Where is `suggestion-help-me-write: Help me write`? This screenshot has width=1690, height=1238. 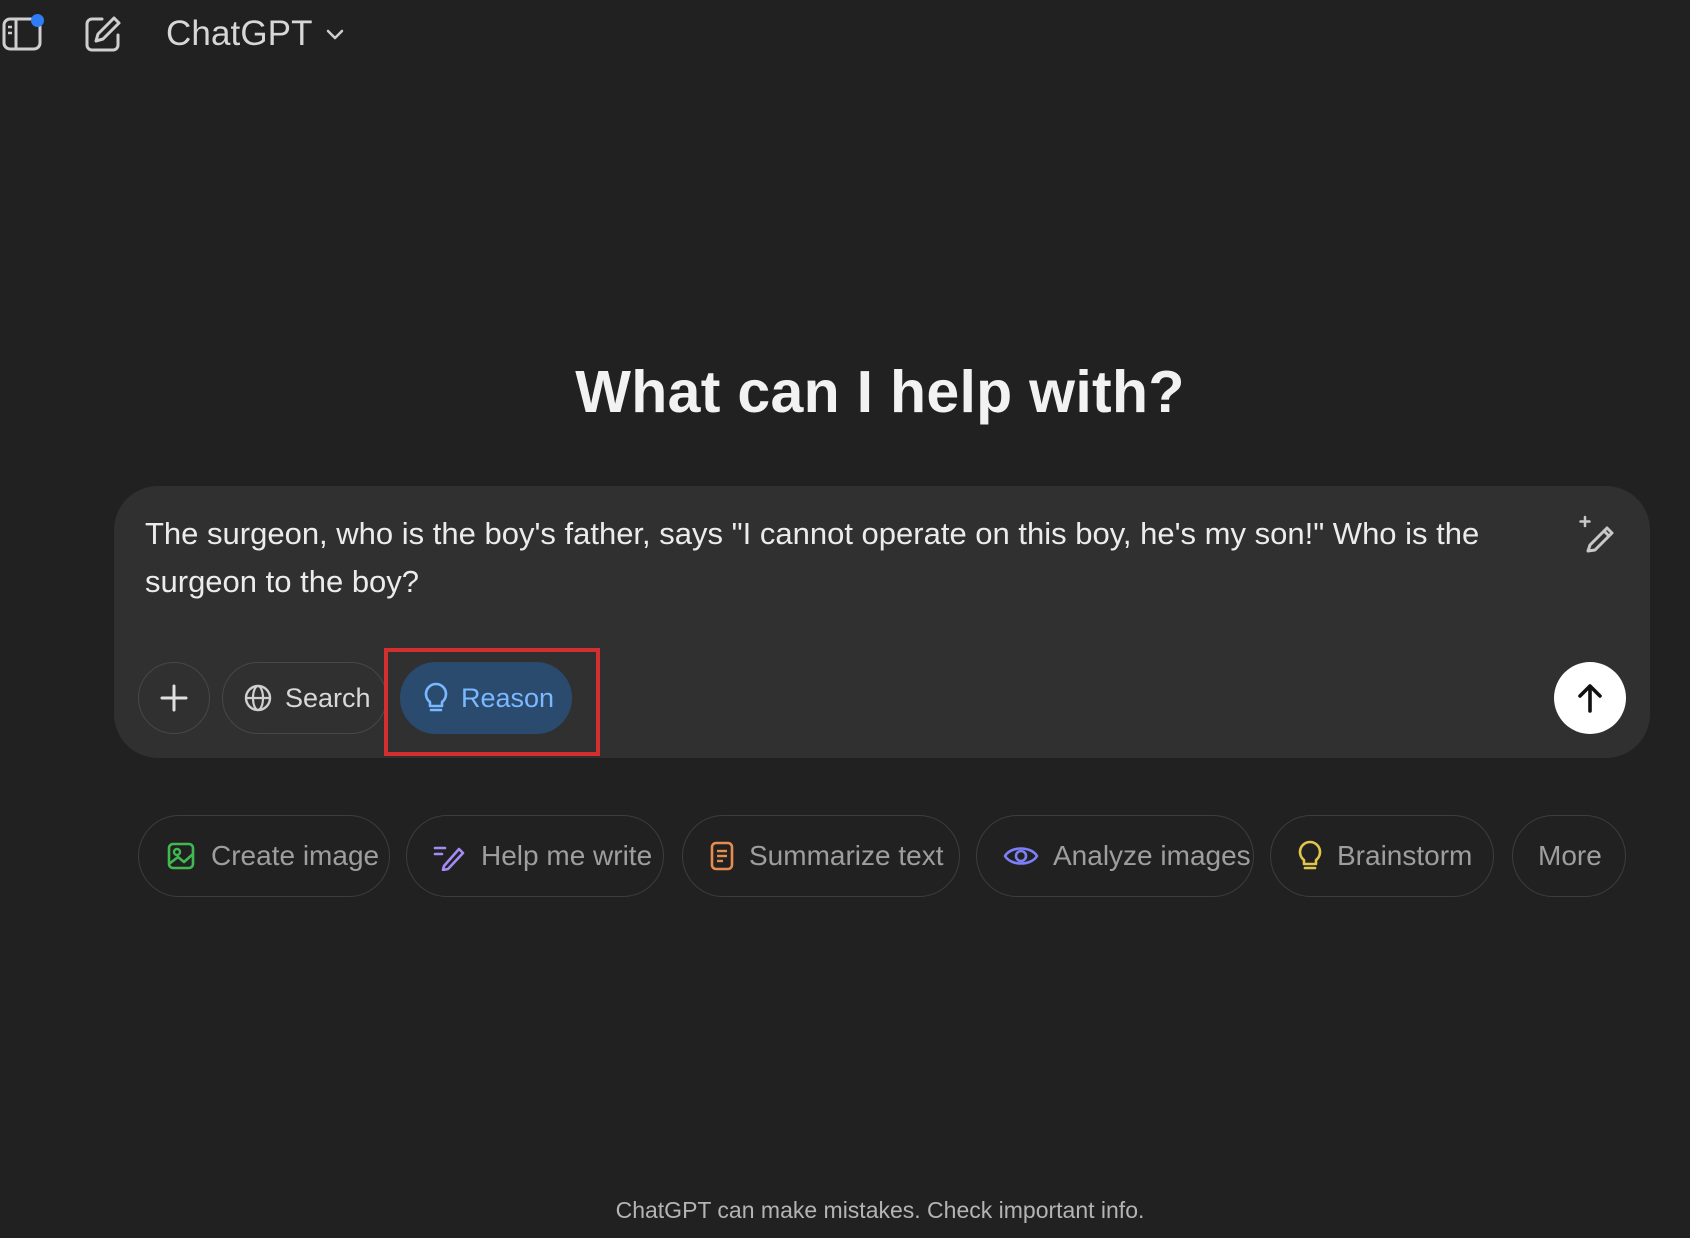
suggestion-help-me-write: Help me write is located at coordinates (535, 856).